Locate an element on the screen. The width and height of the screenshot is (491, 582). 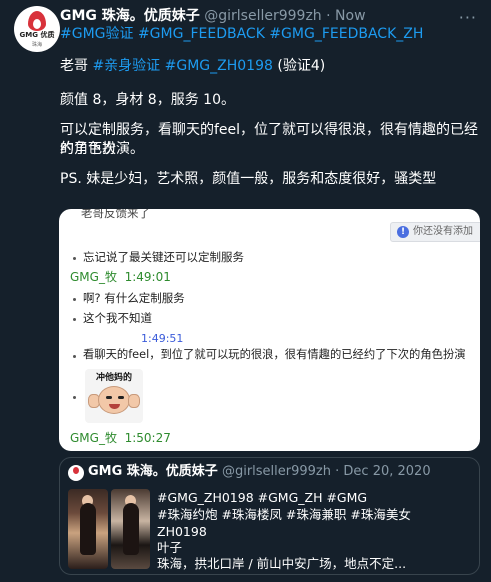
author-avatar: GMG 优质 珠海 is located at coordinates (37, 29).